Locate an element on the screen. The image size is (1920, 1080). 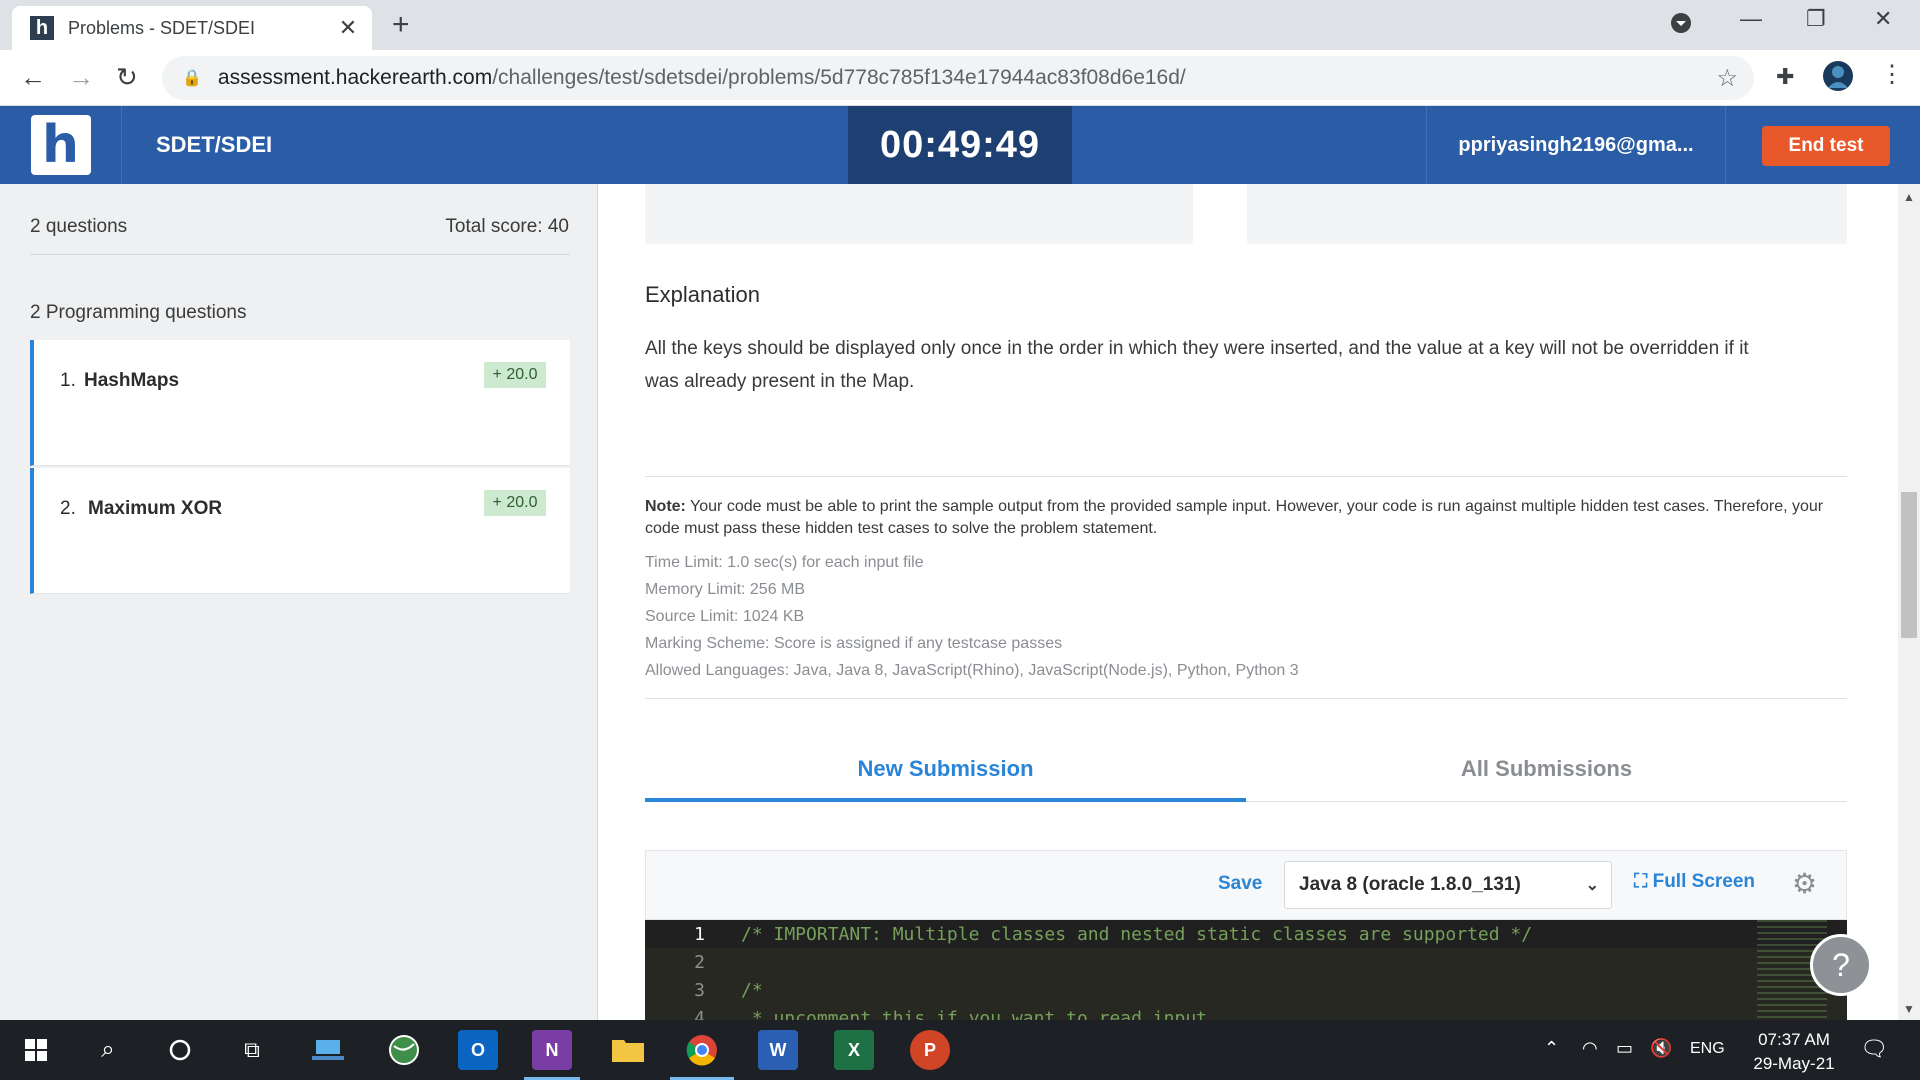
question-card-maximum-xor: 2. Maximum XOR + 20.0 is located at coordinates (300, 531).